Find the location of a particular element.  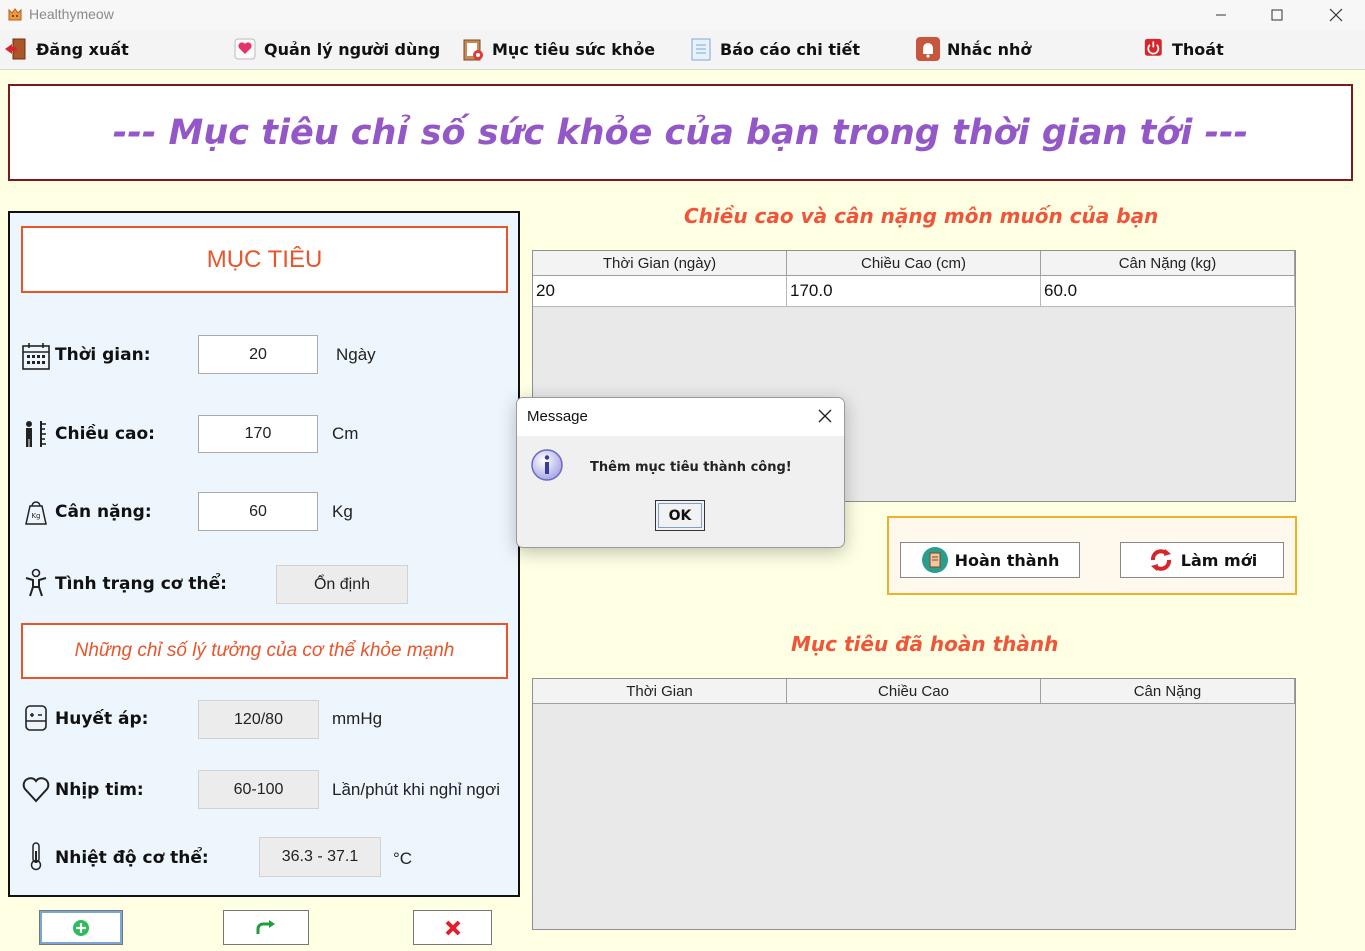

info-icon is located at coordinates (547, 465).